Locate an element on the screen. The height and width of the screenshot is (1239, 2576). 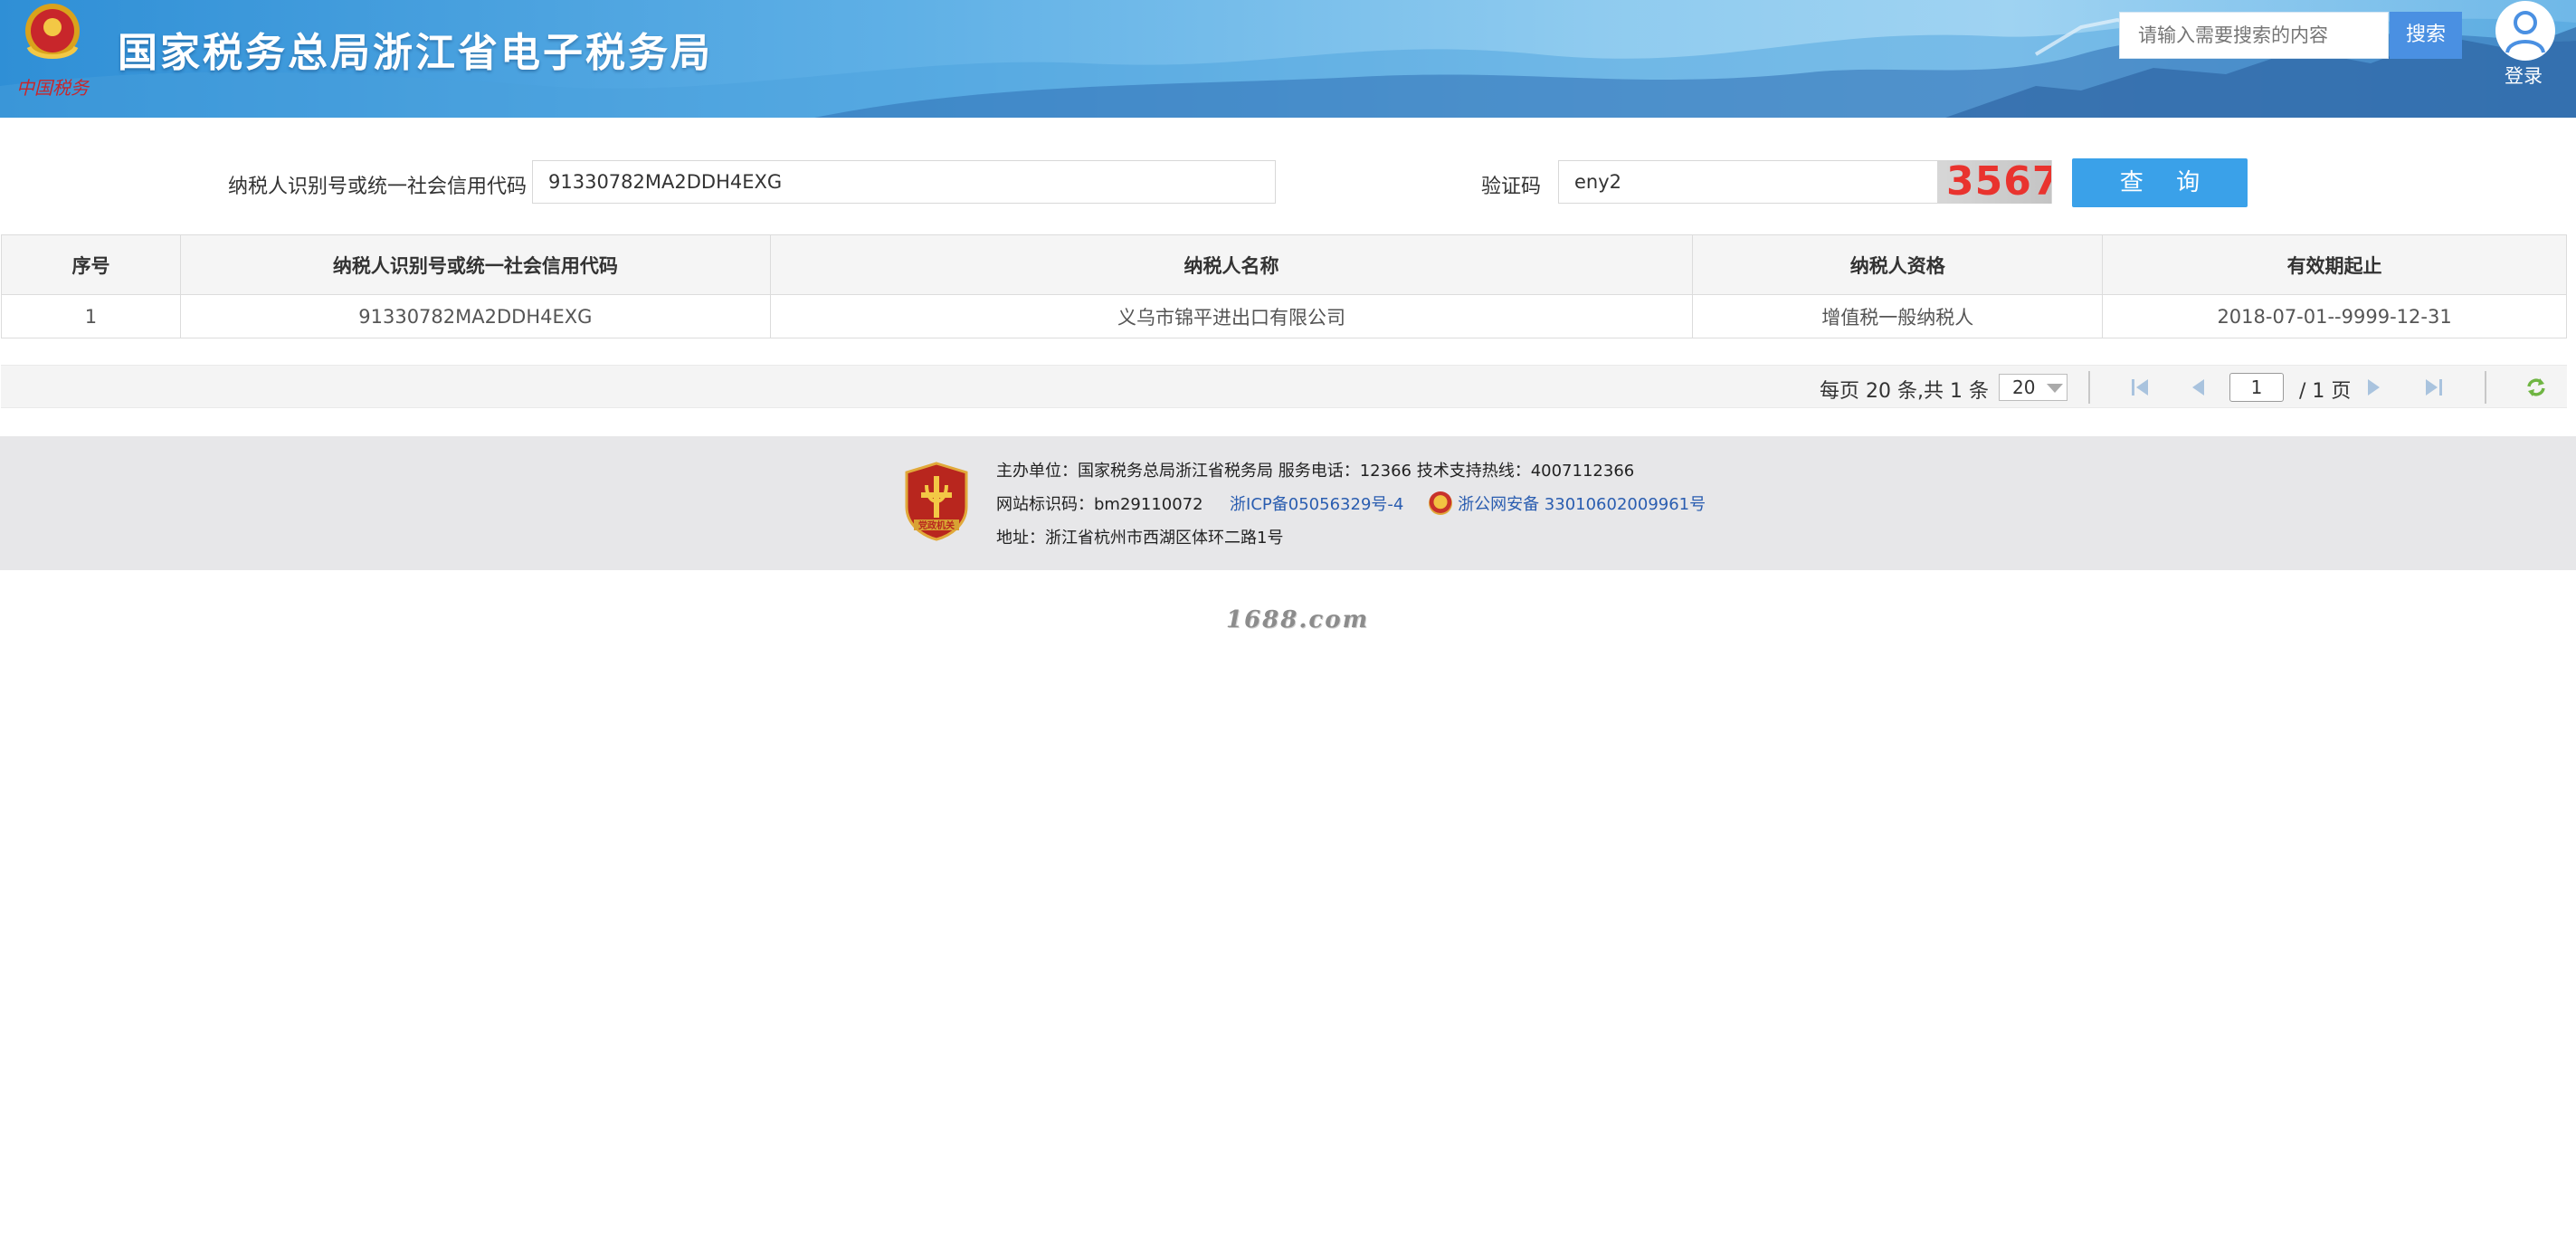
page-size-select: 20 is located at coordinates (2033, 387).